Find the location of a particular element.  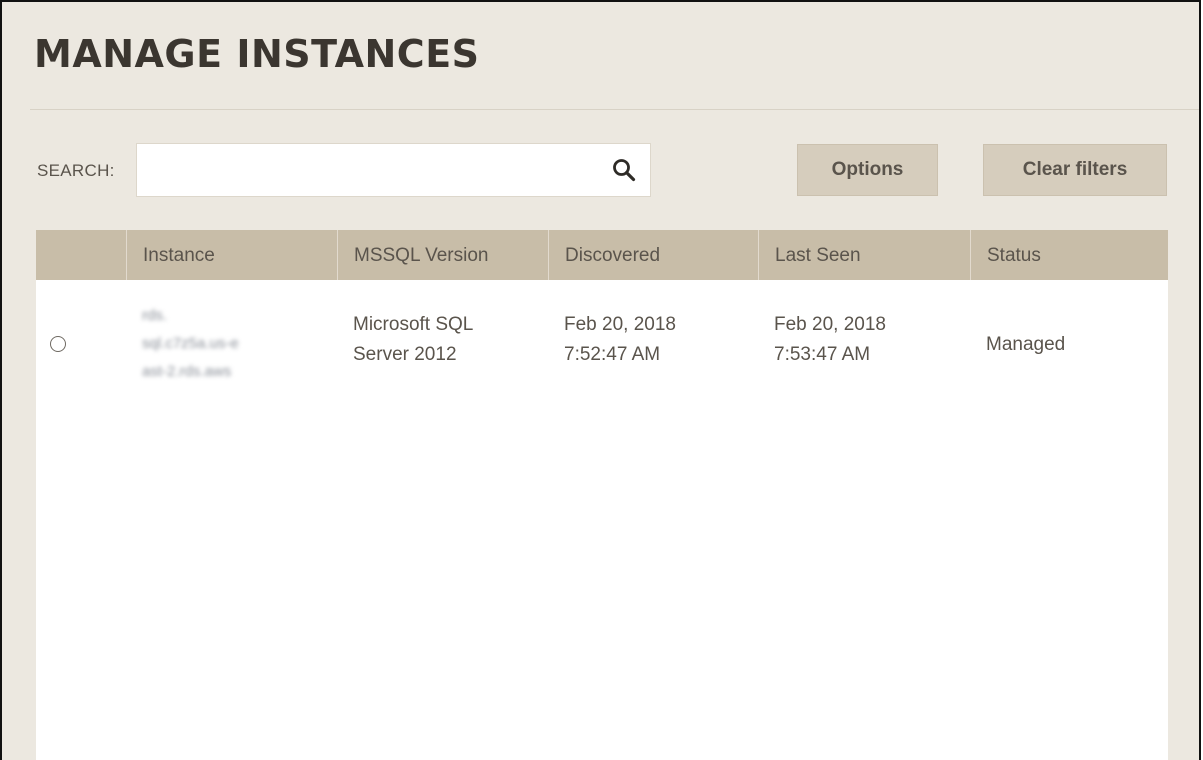

page-title: MANAGE INSTANCES is located at coordinates (257, 54).